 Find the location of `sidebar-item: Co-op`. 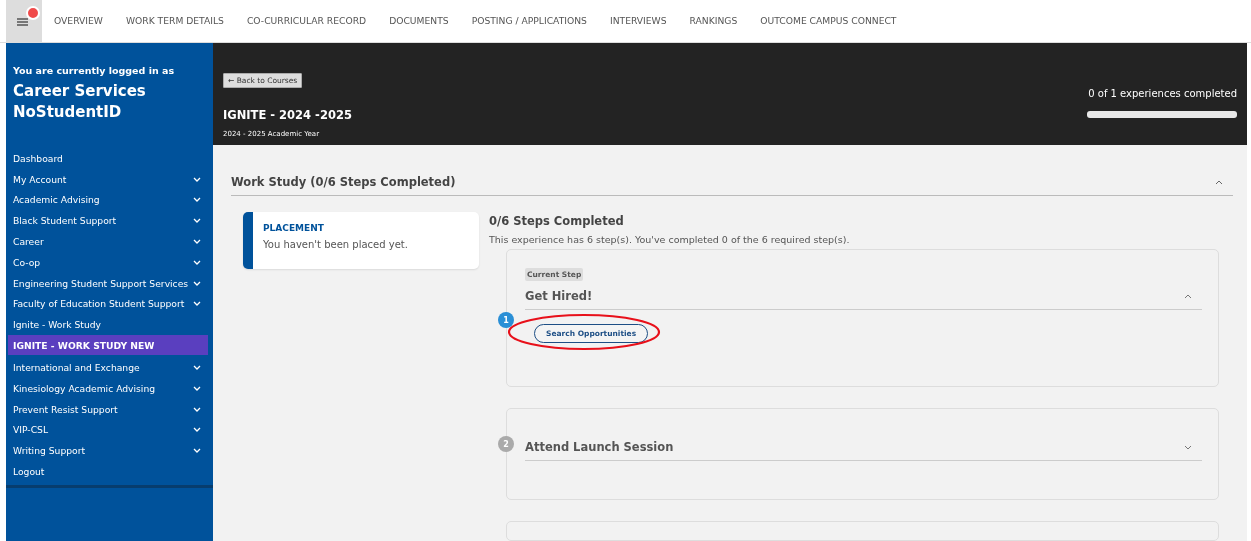

sidebar-item: Co-op is located at coordinates (109, 262).